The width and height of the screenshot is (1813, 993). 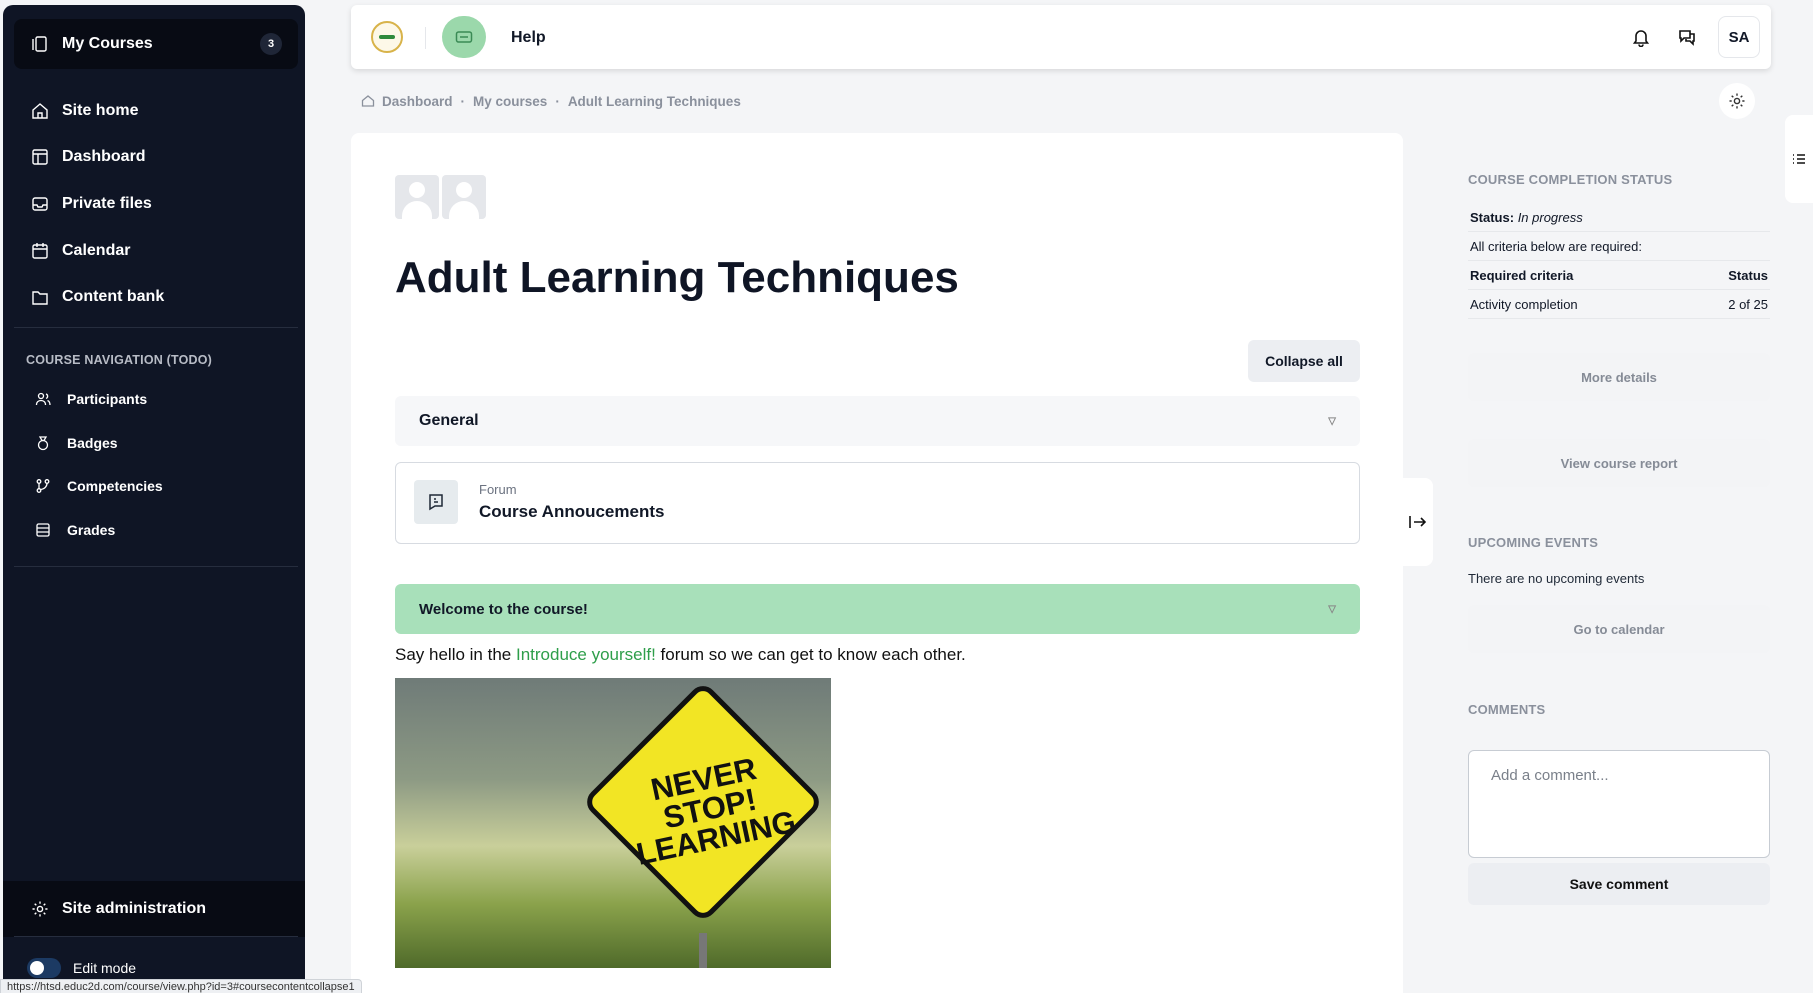 What do you see at coordinates (1524, 304) in the screenshot?
I see `criteria-name: Activity completion` at bounding box center [1524, 304].